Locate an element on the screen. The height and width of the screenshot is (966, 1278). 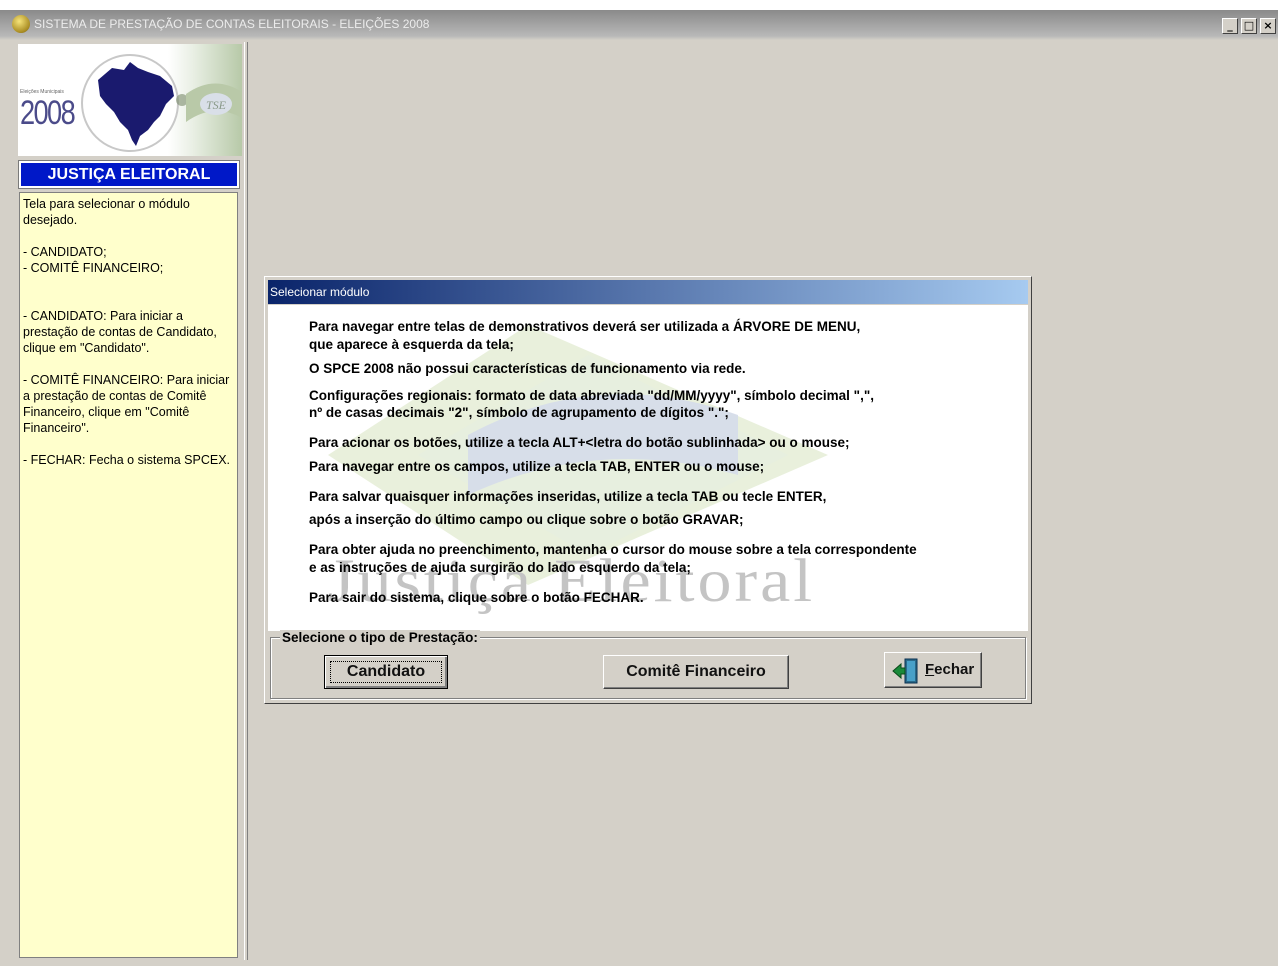
sidebar-splitter is located at coordinates (246, 501).